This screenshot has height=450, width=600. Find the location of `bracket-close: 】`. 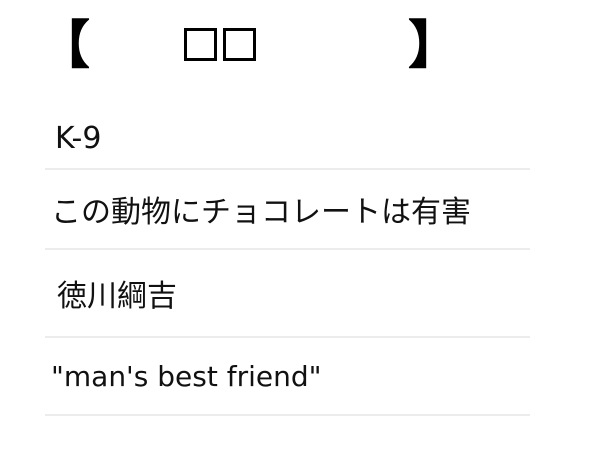

bracket-close: 】 is located at coordinates (434, 46).